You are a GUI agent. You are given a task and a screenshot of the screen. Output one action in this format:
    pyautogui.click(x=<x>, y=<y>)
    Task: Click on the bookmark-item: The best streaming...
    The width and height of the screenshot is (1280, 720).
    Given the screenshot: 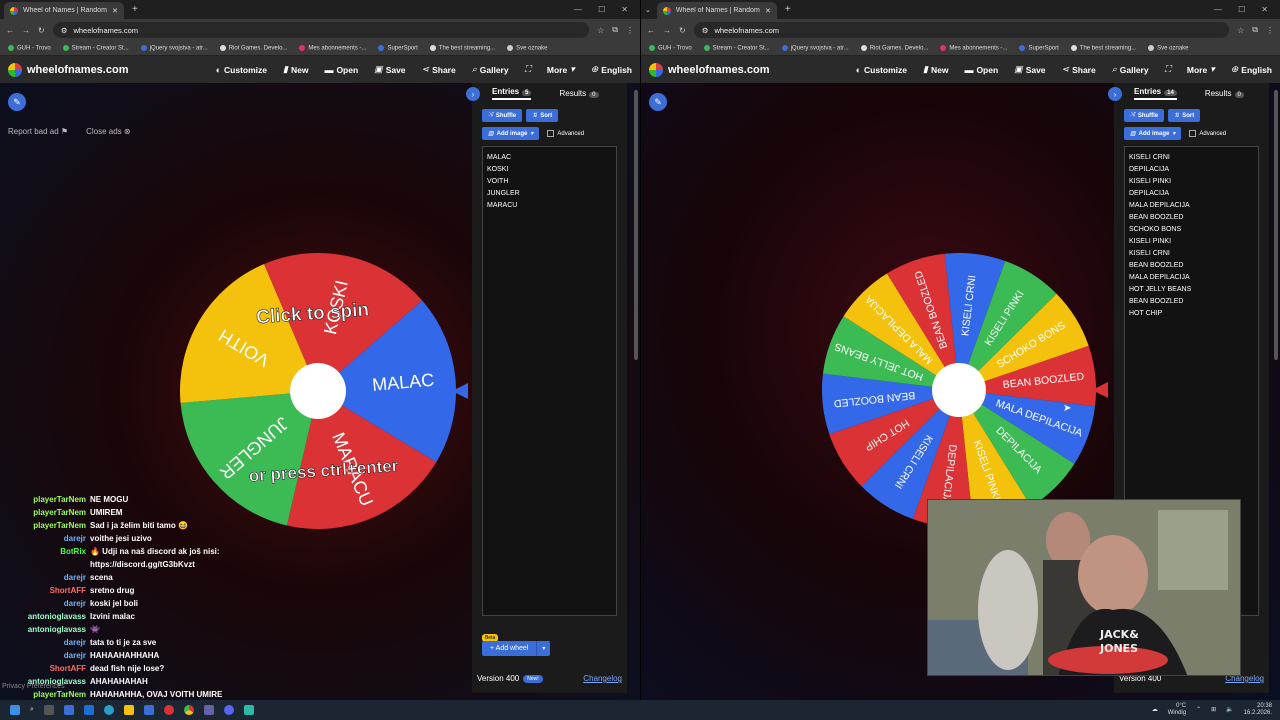 What is the action you would take?
    pyautogui.click(x=462, y=47)
    